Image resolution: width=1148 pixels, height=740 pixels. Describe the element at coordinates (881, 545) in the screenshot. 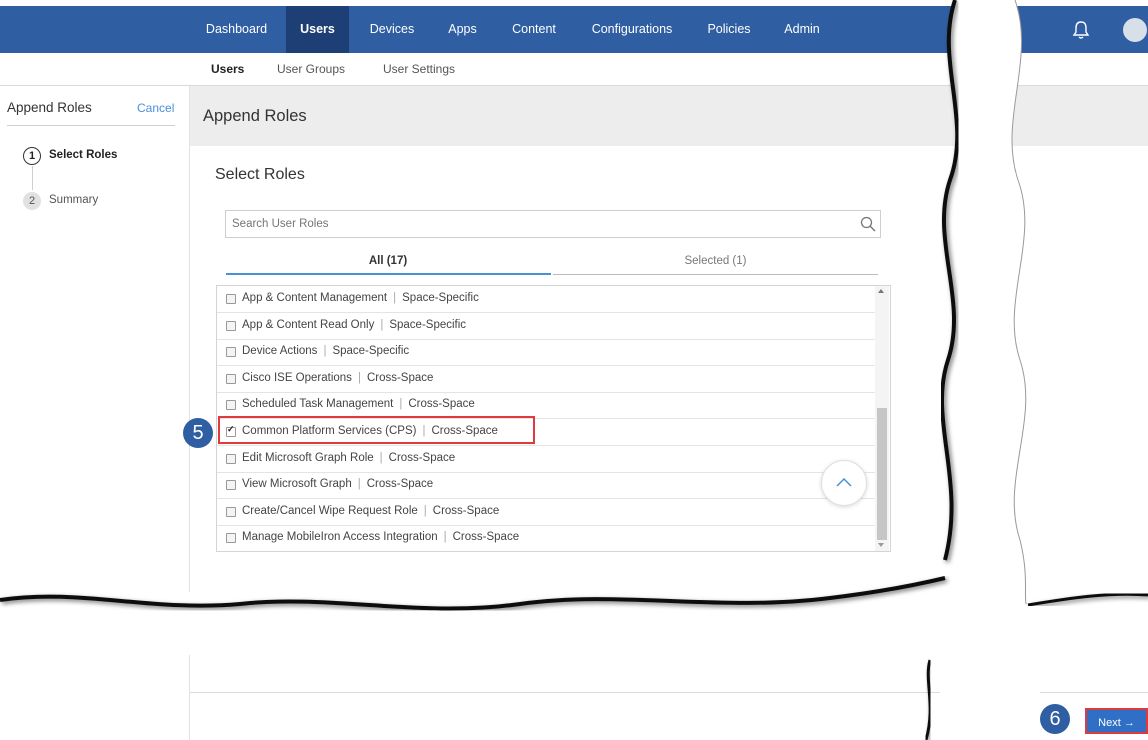

I see `scroll-down-arrow-icon` at that location.